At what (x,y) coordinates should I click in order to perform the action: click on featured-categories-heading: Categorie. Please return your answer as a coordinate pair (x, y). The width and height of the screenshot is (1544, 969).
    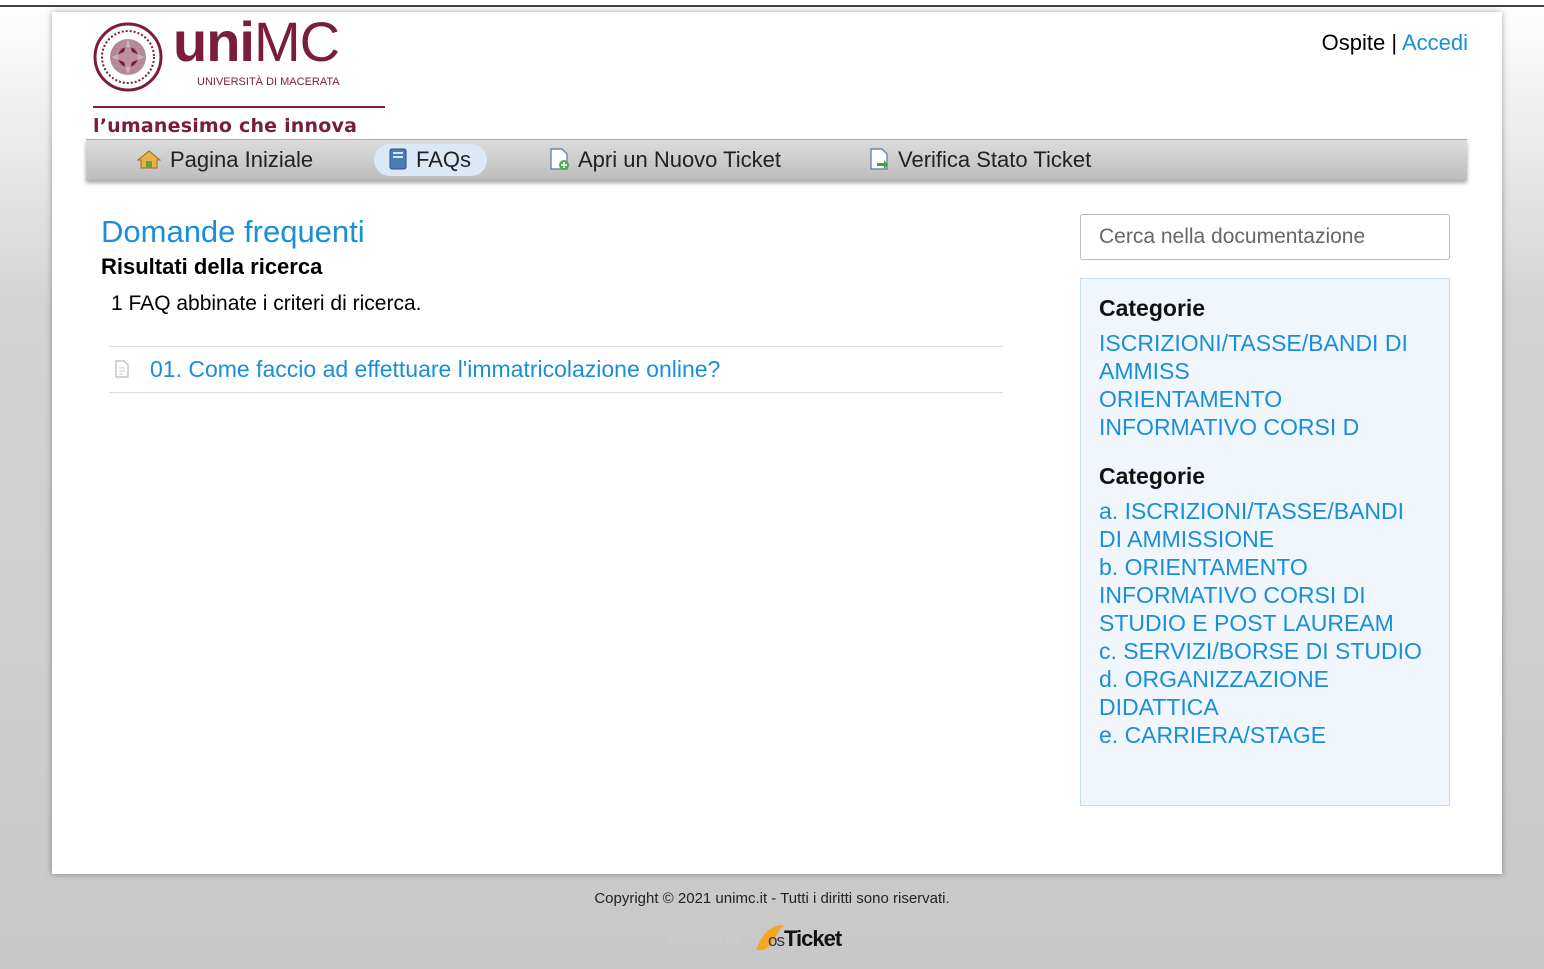
    Looking at the image, I should click on (1152, 308).